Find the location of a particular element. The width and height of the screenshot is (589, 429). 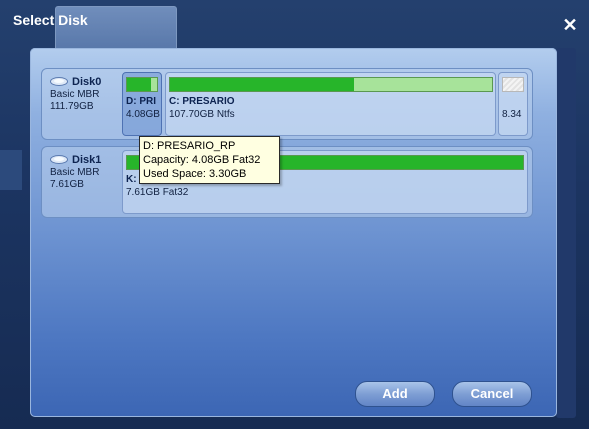

tooltip-partition-name: D: PRESARIO_RP is located at coordinates (189, 146).